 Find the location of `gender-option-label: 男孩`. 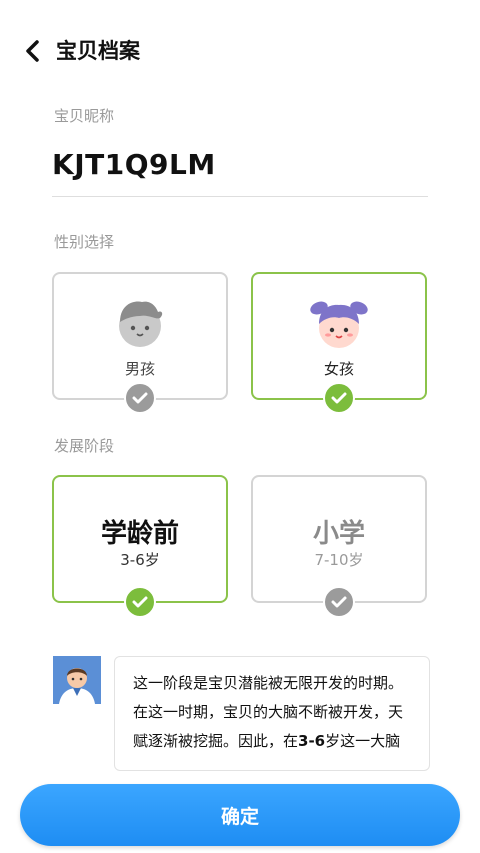

gender-option-label: 男孩 is located at coordinates (139, 369).